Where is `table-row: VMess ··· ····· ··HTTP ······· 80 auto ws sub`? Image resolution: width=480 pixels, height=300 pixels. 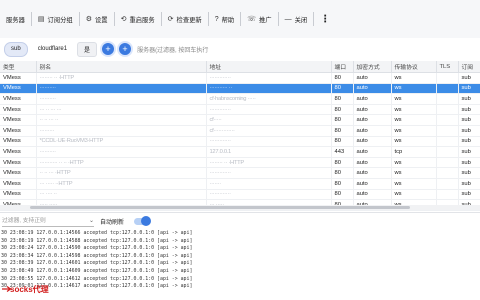 table-row: VMess ··· ····· ··HTTP ······· 80 auto ws sub is located at coordinates (240, 184).